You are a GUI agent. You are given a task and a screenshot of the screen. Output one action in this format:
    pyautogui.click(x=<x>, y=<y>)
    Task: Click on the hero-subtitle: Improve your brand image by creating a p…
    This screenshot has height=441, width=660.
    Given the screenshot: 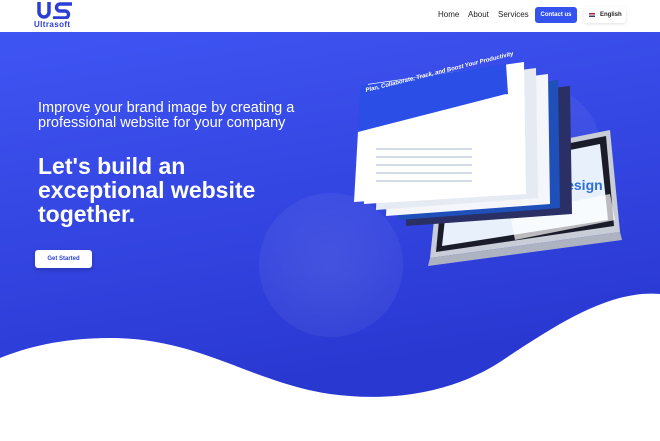 What is the action you would take?
    pyautogui.click(x=166, y=115)
    